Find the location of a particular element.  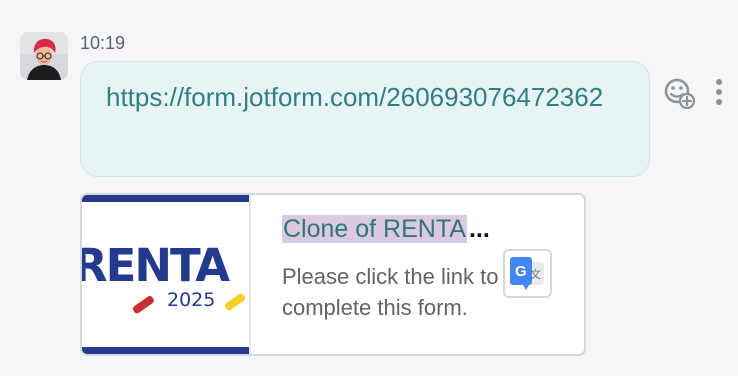

svg-text: G is located at coordinates (521, 271).